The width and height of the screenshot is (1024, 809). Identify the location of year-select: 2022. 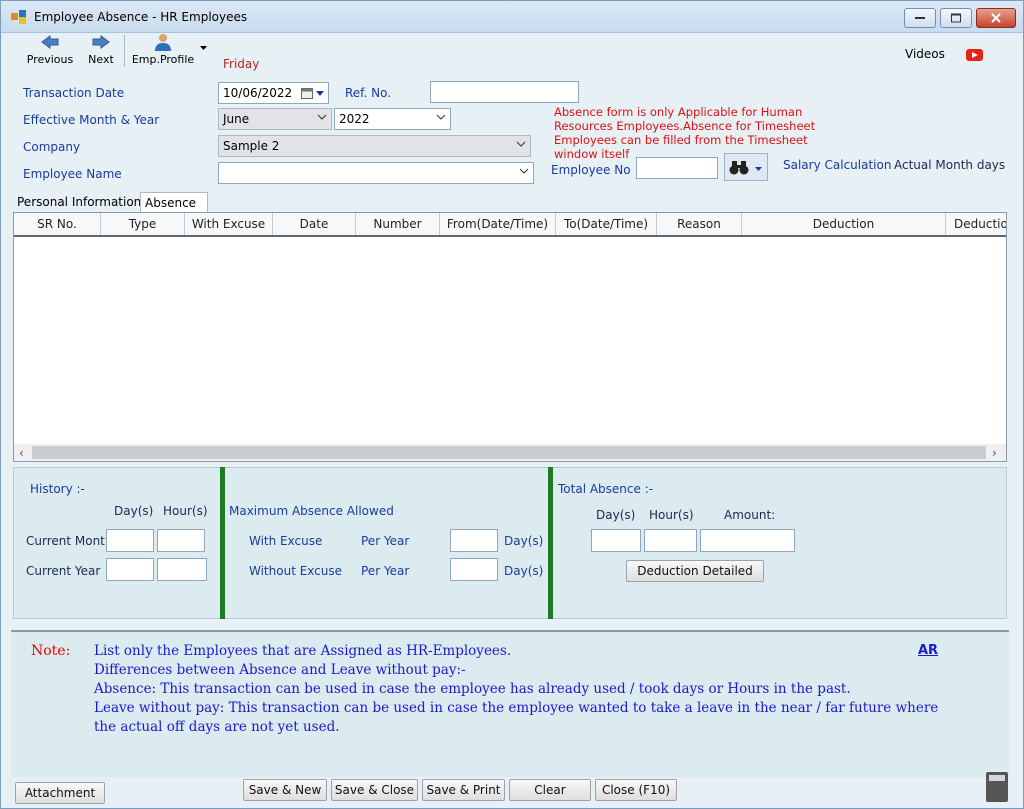
(392, 119).